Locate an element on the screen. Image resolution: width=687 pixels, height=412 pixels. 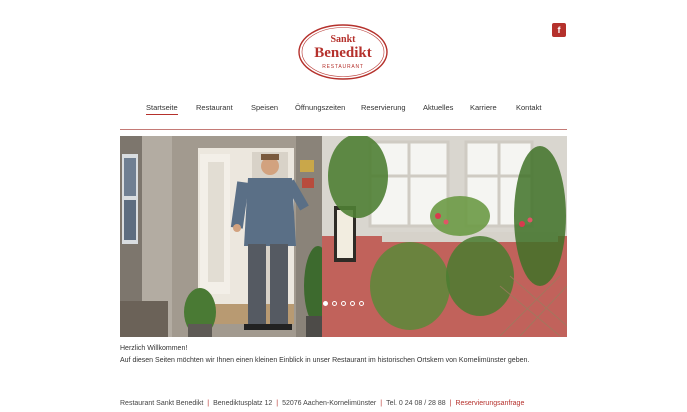
logo-line1: Sankt is located at coordinates (343, 39).